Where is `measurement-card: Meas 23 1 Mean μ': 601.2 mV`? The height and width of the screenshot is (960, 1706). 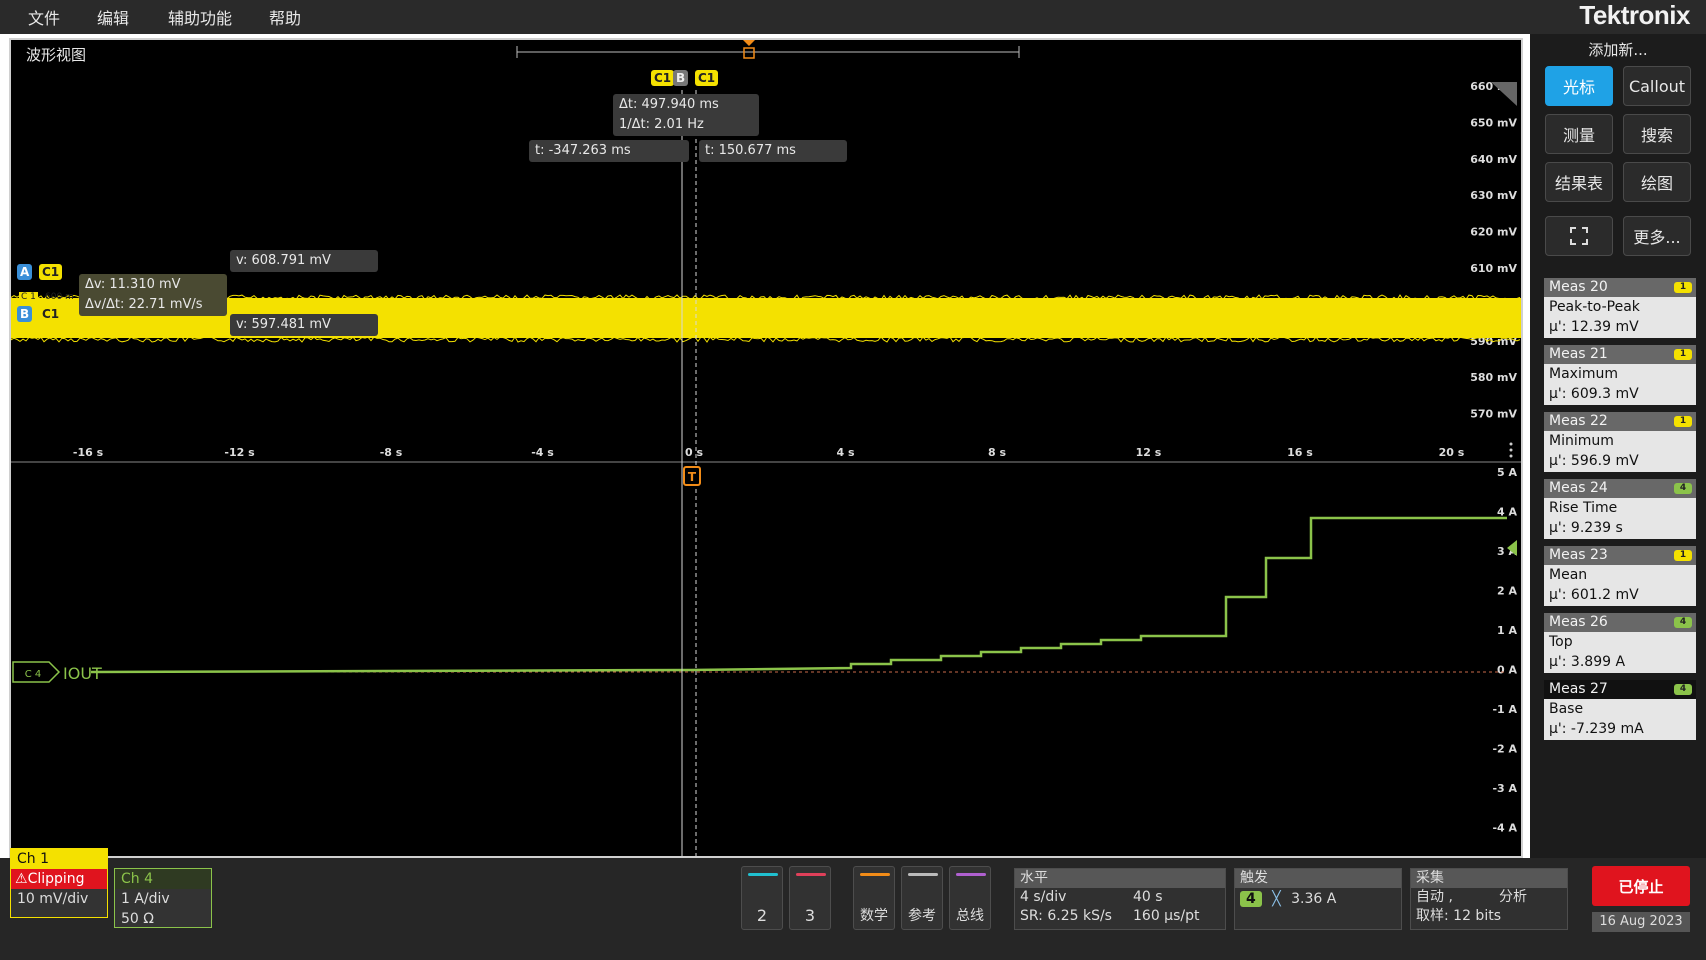 measurement-card: Meas 23 1 Mean μ': 601.2 mV is located at coordinates (1620, 576).